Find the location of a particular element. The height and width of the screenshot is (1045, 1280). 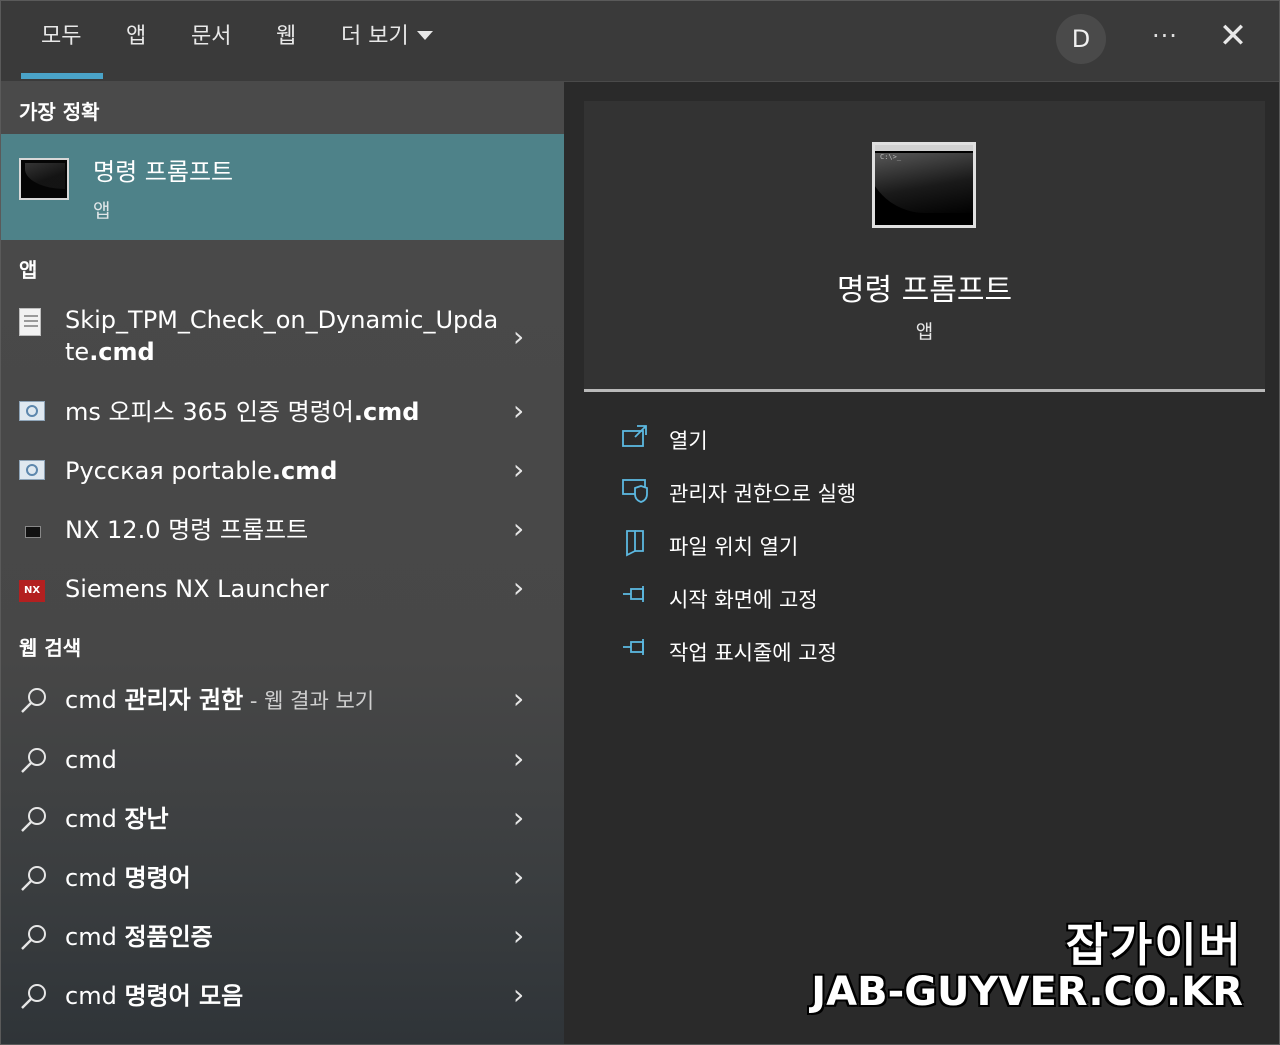

list-item: cmd › is located at coordinates (282, 762).